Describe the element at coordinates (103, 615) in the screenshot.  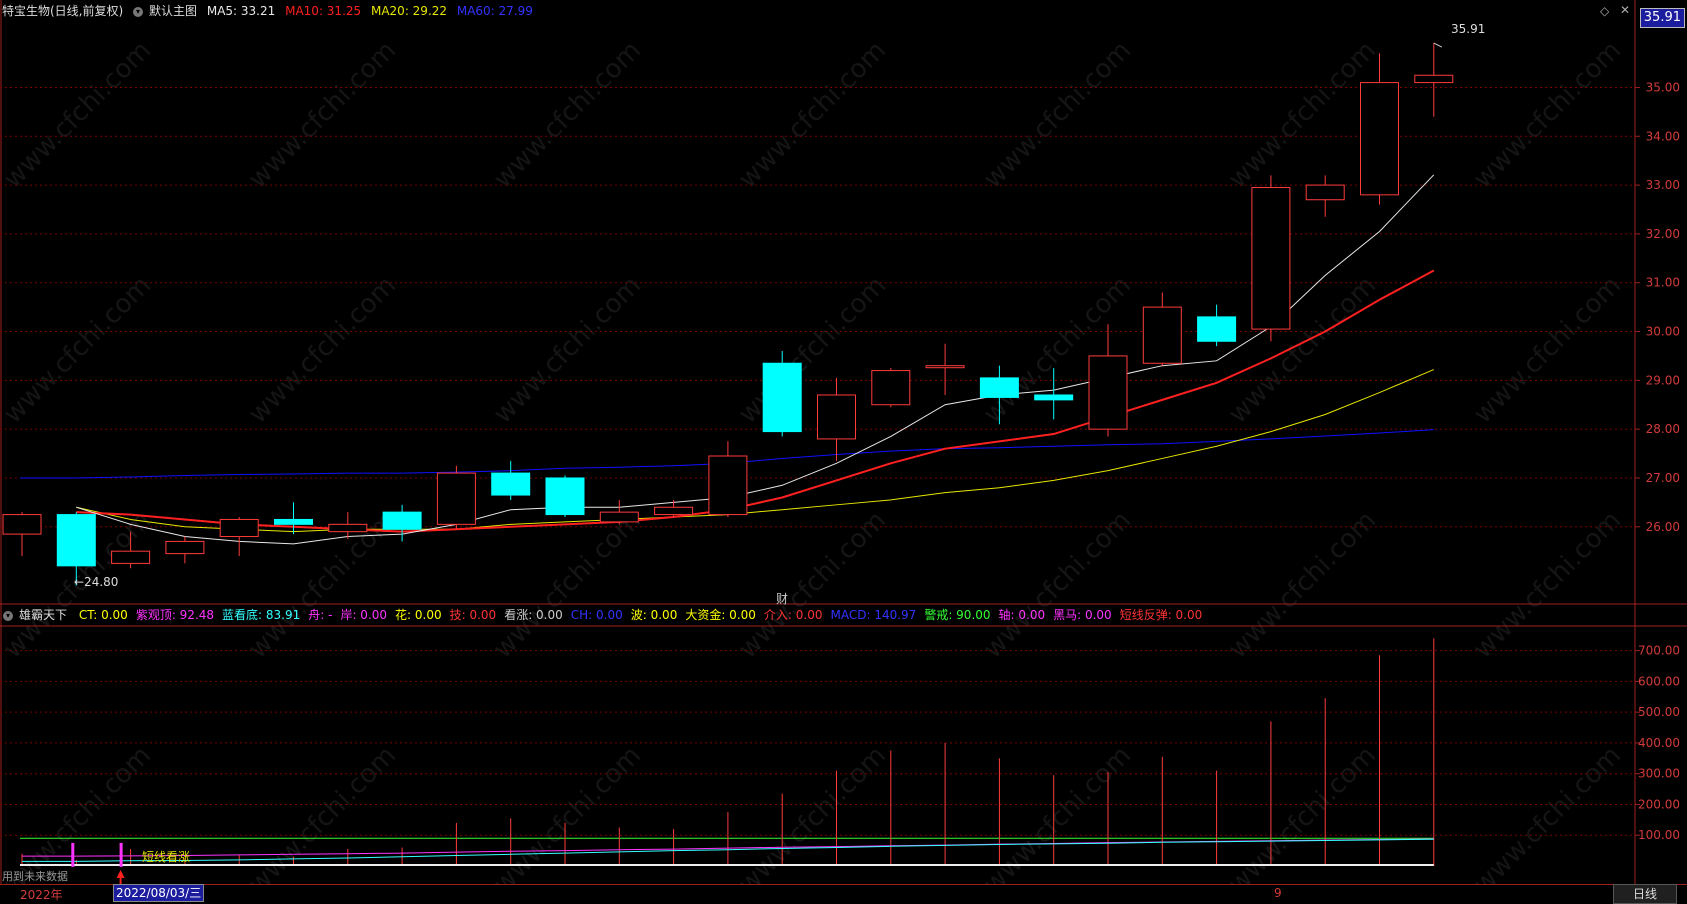
I see `indicator-value: CT: 0.00` at that location.